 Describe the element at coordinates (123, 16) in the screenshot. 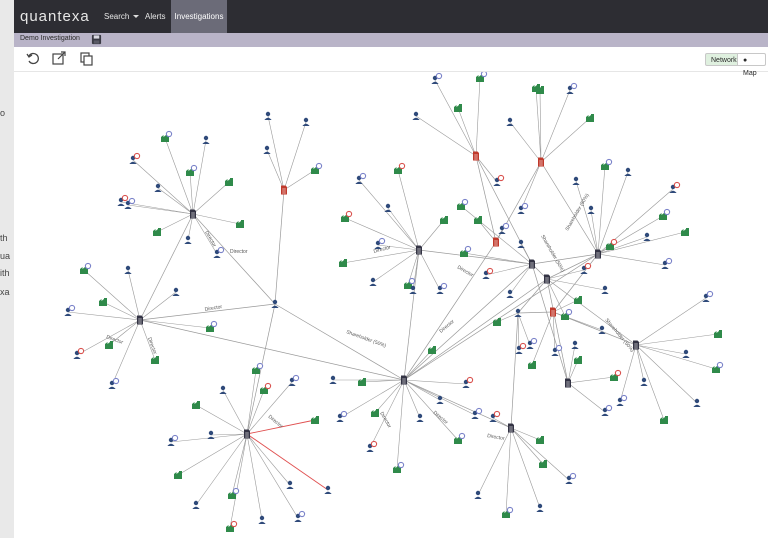

I see `nav-search: Search` at that location.